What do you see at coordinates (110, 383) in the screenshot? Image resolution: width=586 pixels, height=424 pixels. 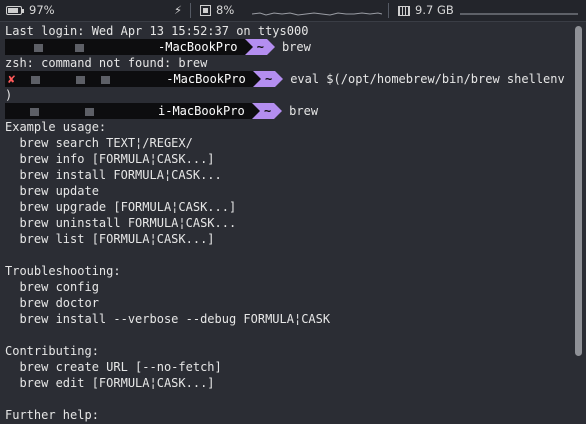 I see `output-line: brew edit [FORMULA¦CASK...]` at bounding box center [110, 383].